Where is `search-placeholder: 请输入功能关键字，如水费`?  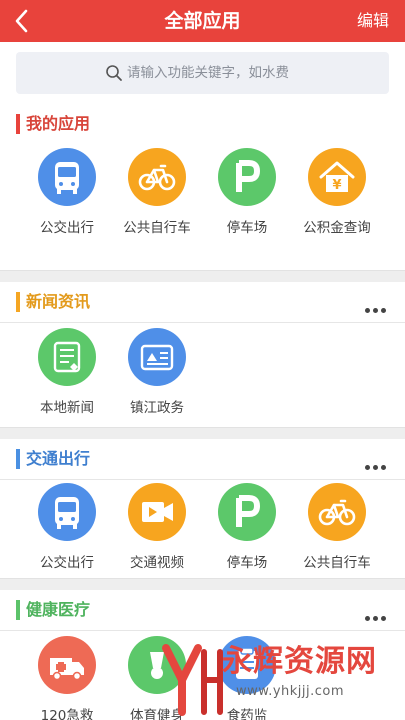 search-placeholder: 请输入功能关键字，如水费 is located at coordinates (208, 73).